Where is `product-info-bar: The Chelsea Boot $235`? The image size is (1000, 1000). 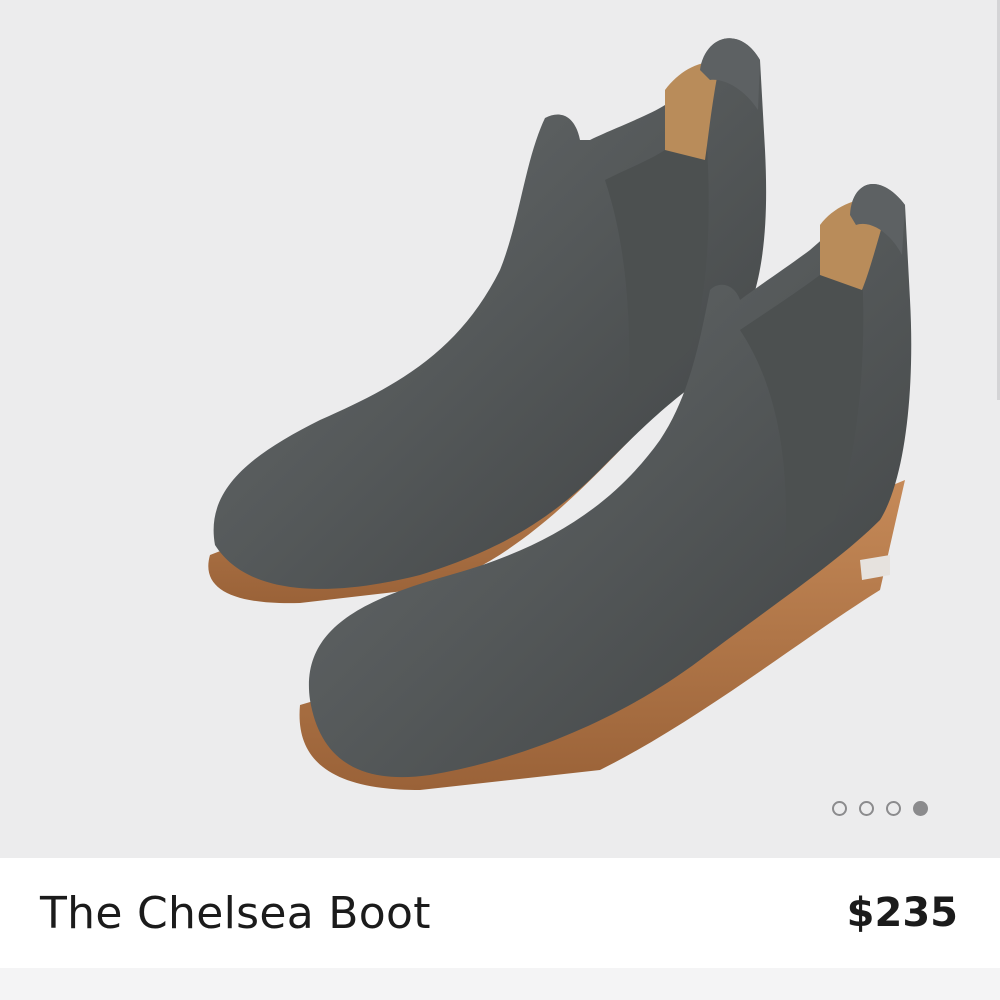
product-info-bar: The Chelsea Boot $235 is located at coordinates (500, 913).